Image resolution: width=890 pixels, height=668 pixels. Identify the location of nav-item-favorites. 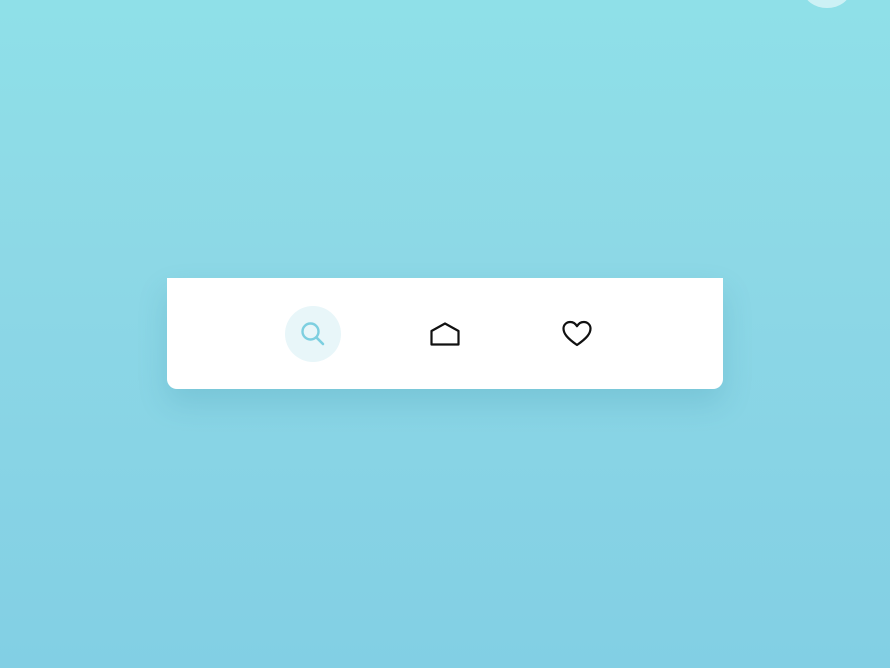
(577, 334).